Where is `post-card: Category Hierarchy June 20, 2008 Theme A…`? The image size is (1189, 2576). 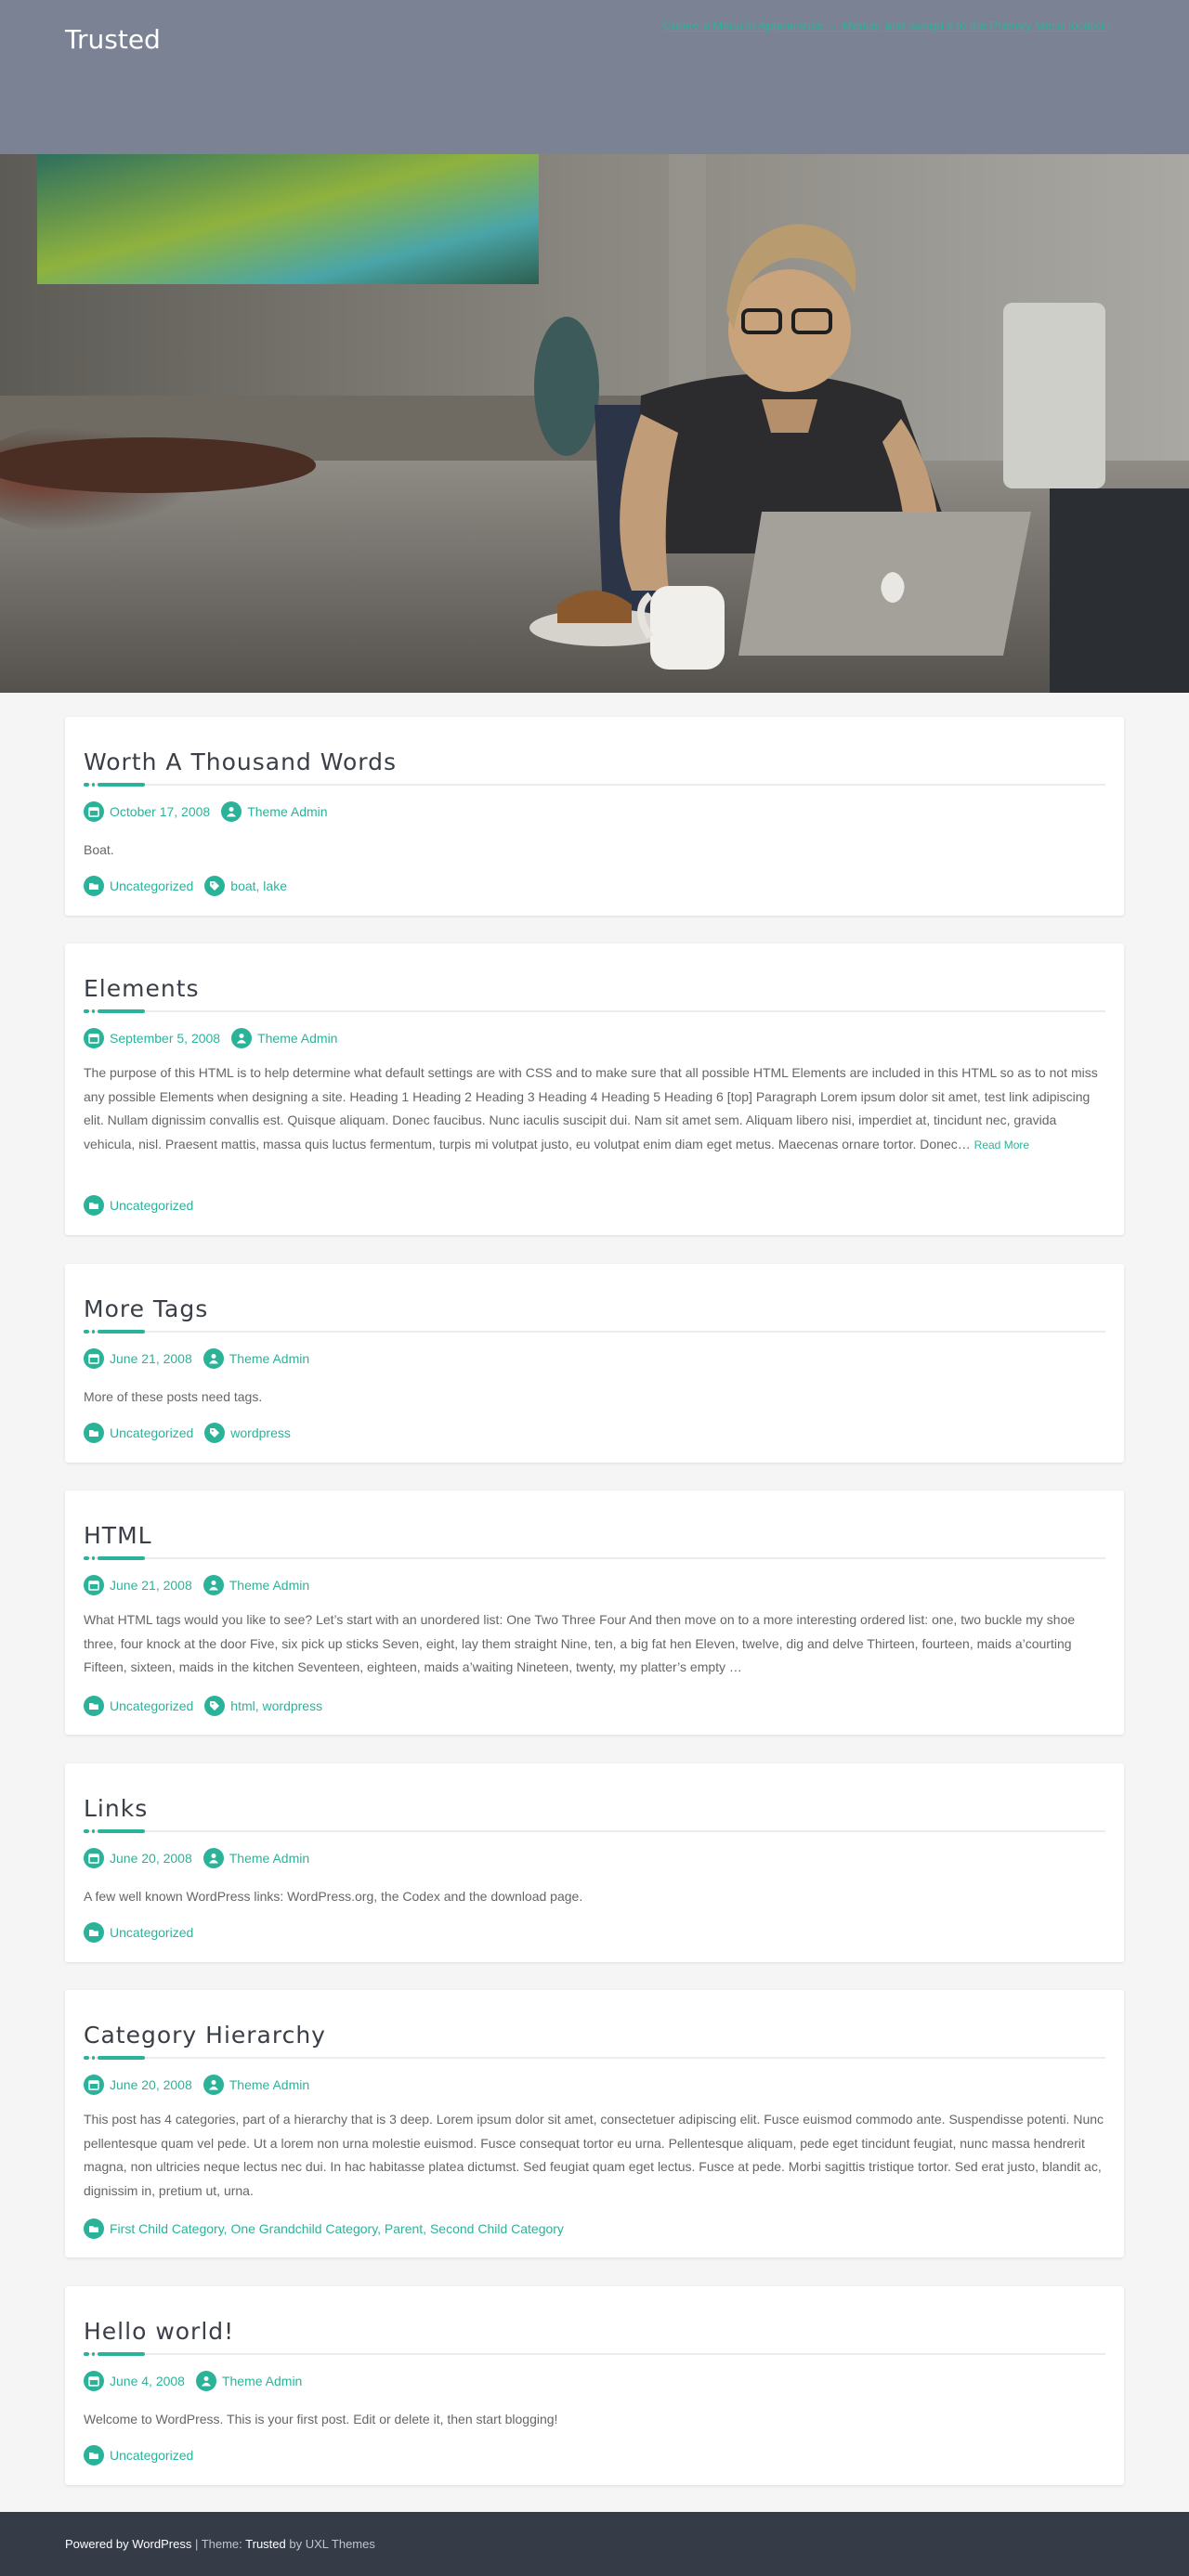
post-card: Category Hierarchy June 20, 2008 Theme A… is located at coordinates (594, 2124).